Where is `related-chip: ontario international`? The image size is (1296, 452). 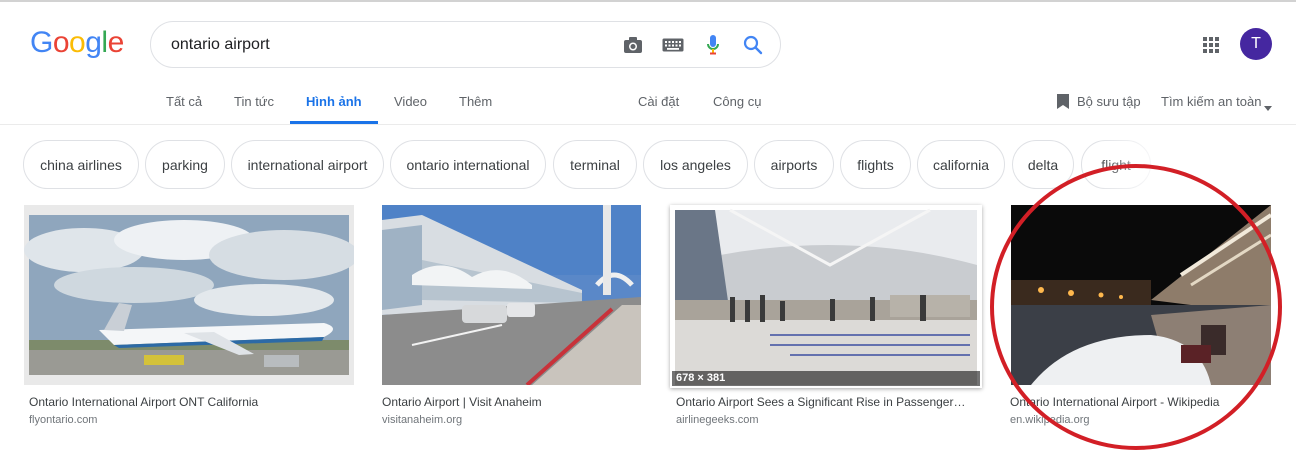
related-chip: ontario international is located at coordinates (468, 164).